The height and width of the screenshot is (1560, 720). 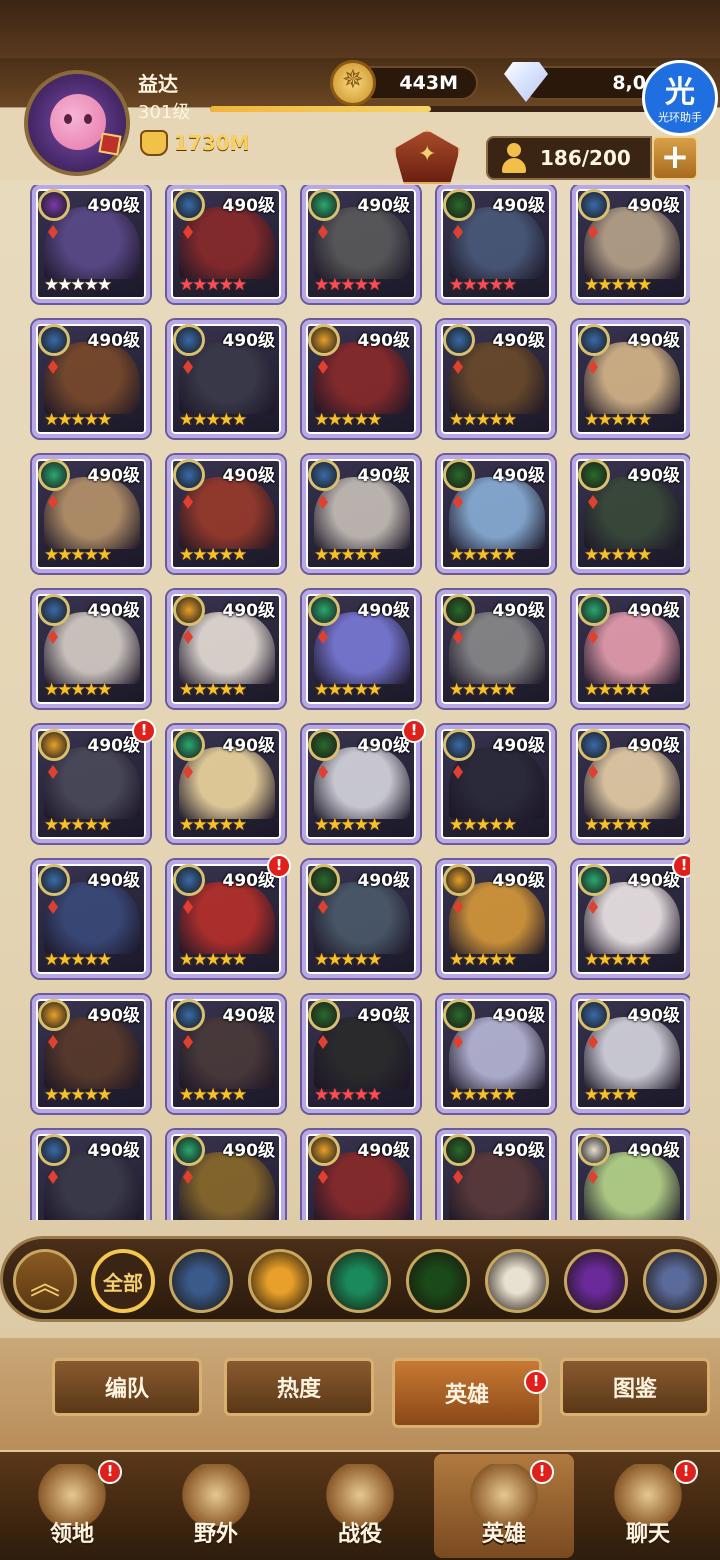 What do you see at coordinates (320, 109) in the screenshot?
I see `xp-bar-fill` at bounding box center [320, 109].